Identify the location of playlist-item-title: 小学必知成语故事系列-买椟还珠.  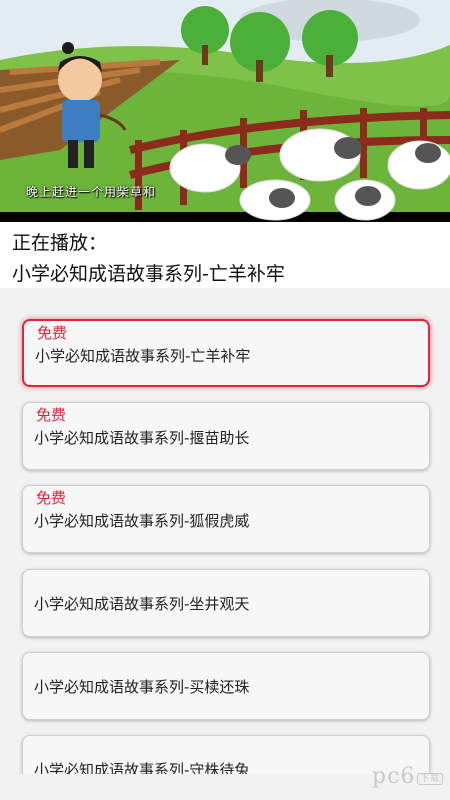
(142, 687).